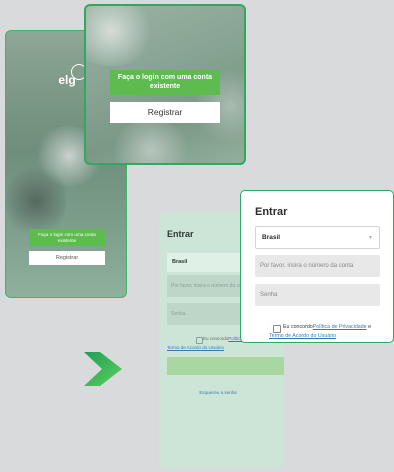  I want to click on consent-conjunction: e, so click(369, 327).